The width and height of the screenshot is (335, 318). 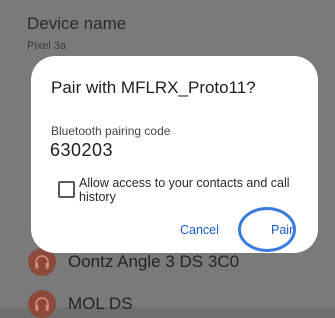 What do you see at coordinates (153, 87) in the screenshot?
I see `dialog-title: Pair with MFLRX_Proto11?` at bounding box center [153, 87].